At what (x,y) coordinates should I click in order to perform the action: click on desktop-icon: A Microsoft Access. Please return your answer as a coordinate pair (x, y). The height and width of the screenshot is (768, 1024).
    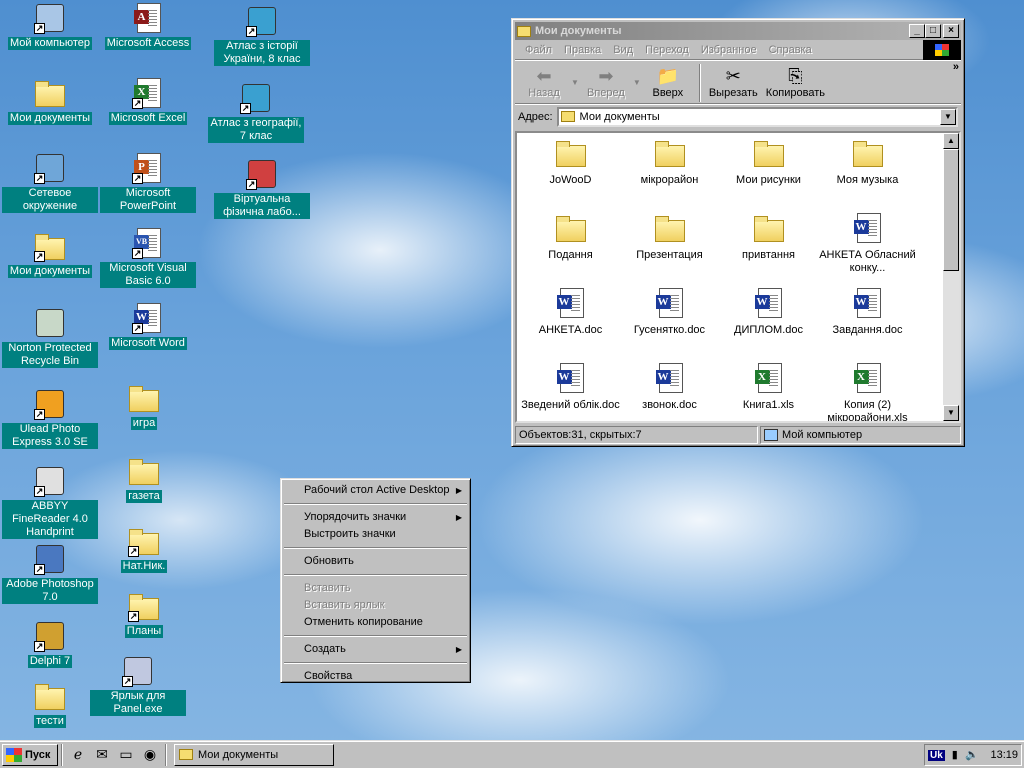
    Looking at the image, I should click on (148, 26).